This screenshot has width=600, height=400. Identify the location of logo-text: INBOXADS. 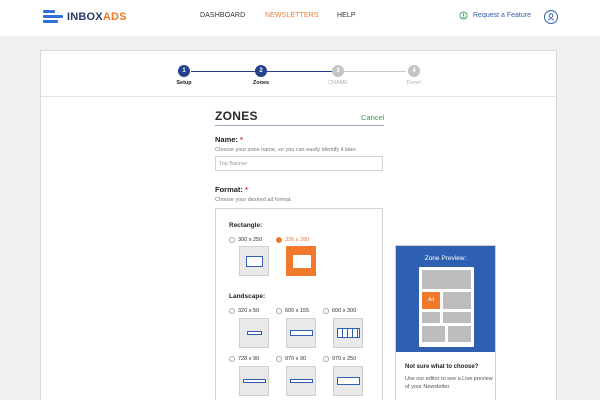
(97, 16).